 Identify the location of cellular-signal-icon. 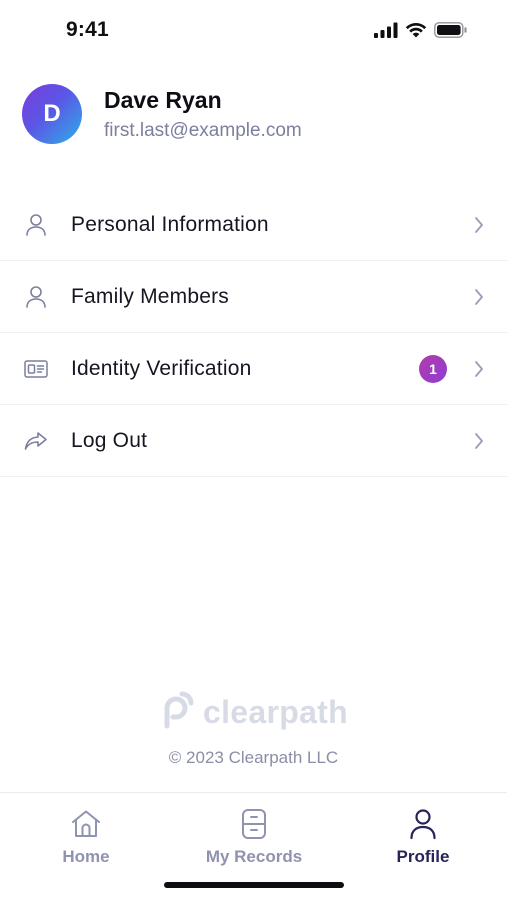
(386, 32).